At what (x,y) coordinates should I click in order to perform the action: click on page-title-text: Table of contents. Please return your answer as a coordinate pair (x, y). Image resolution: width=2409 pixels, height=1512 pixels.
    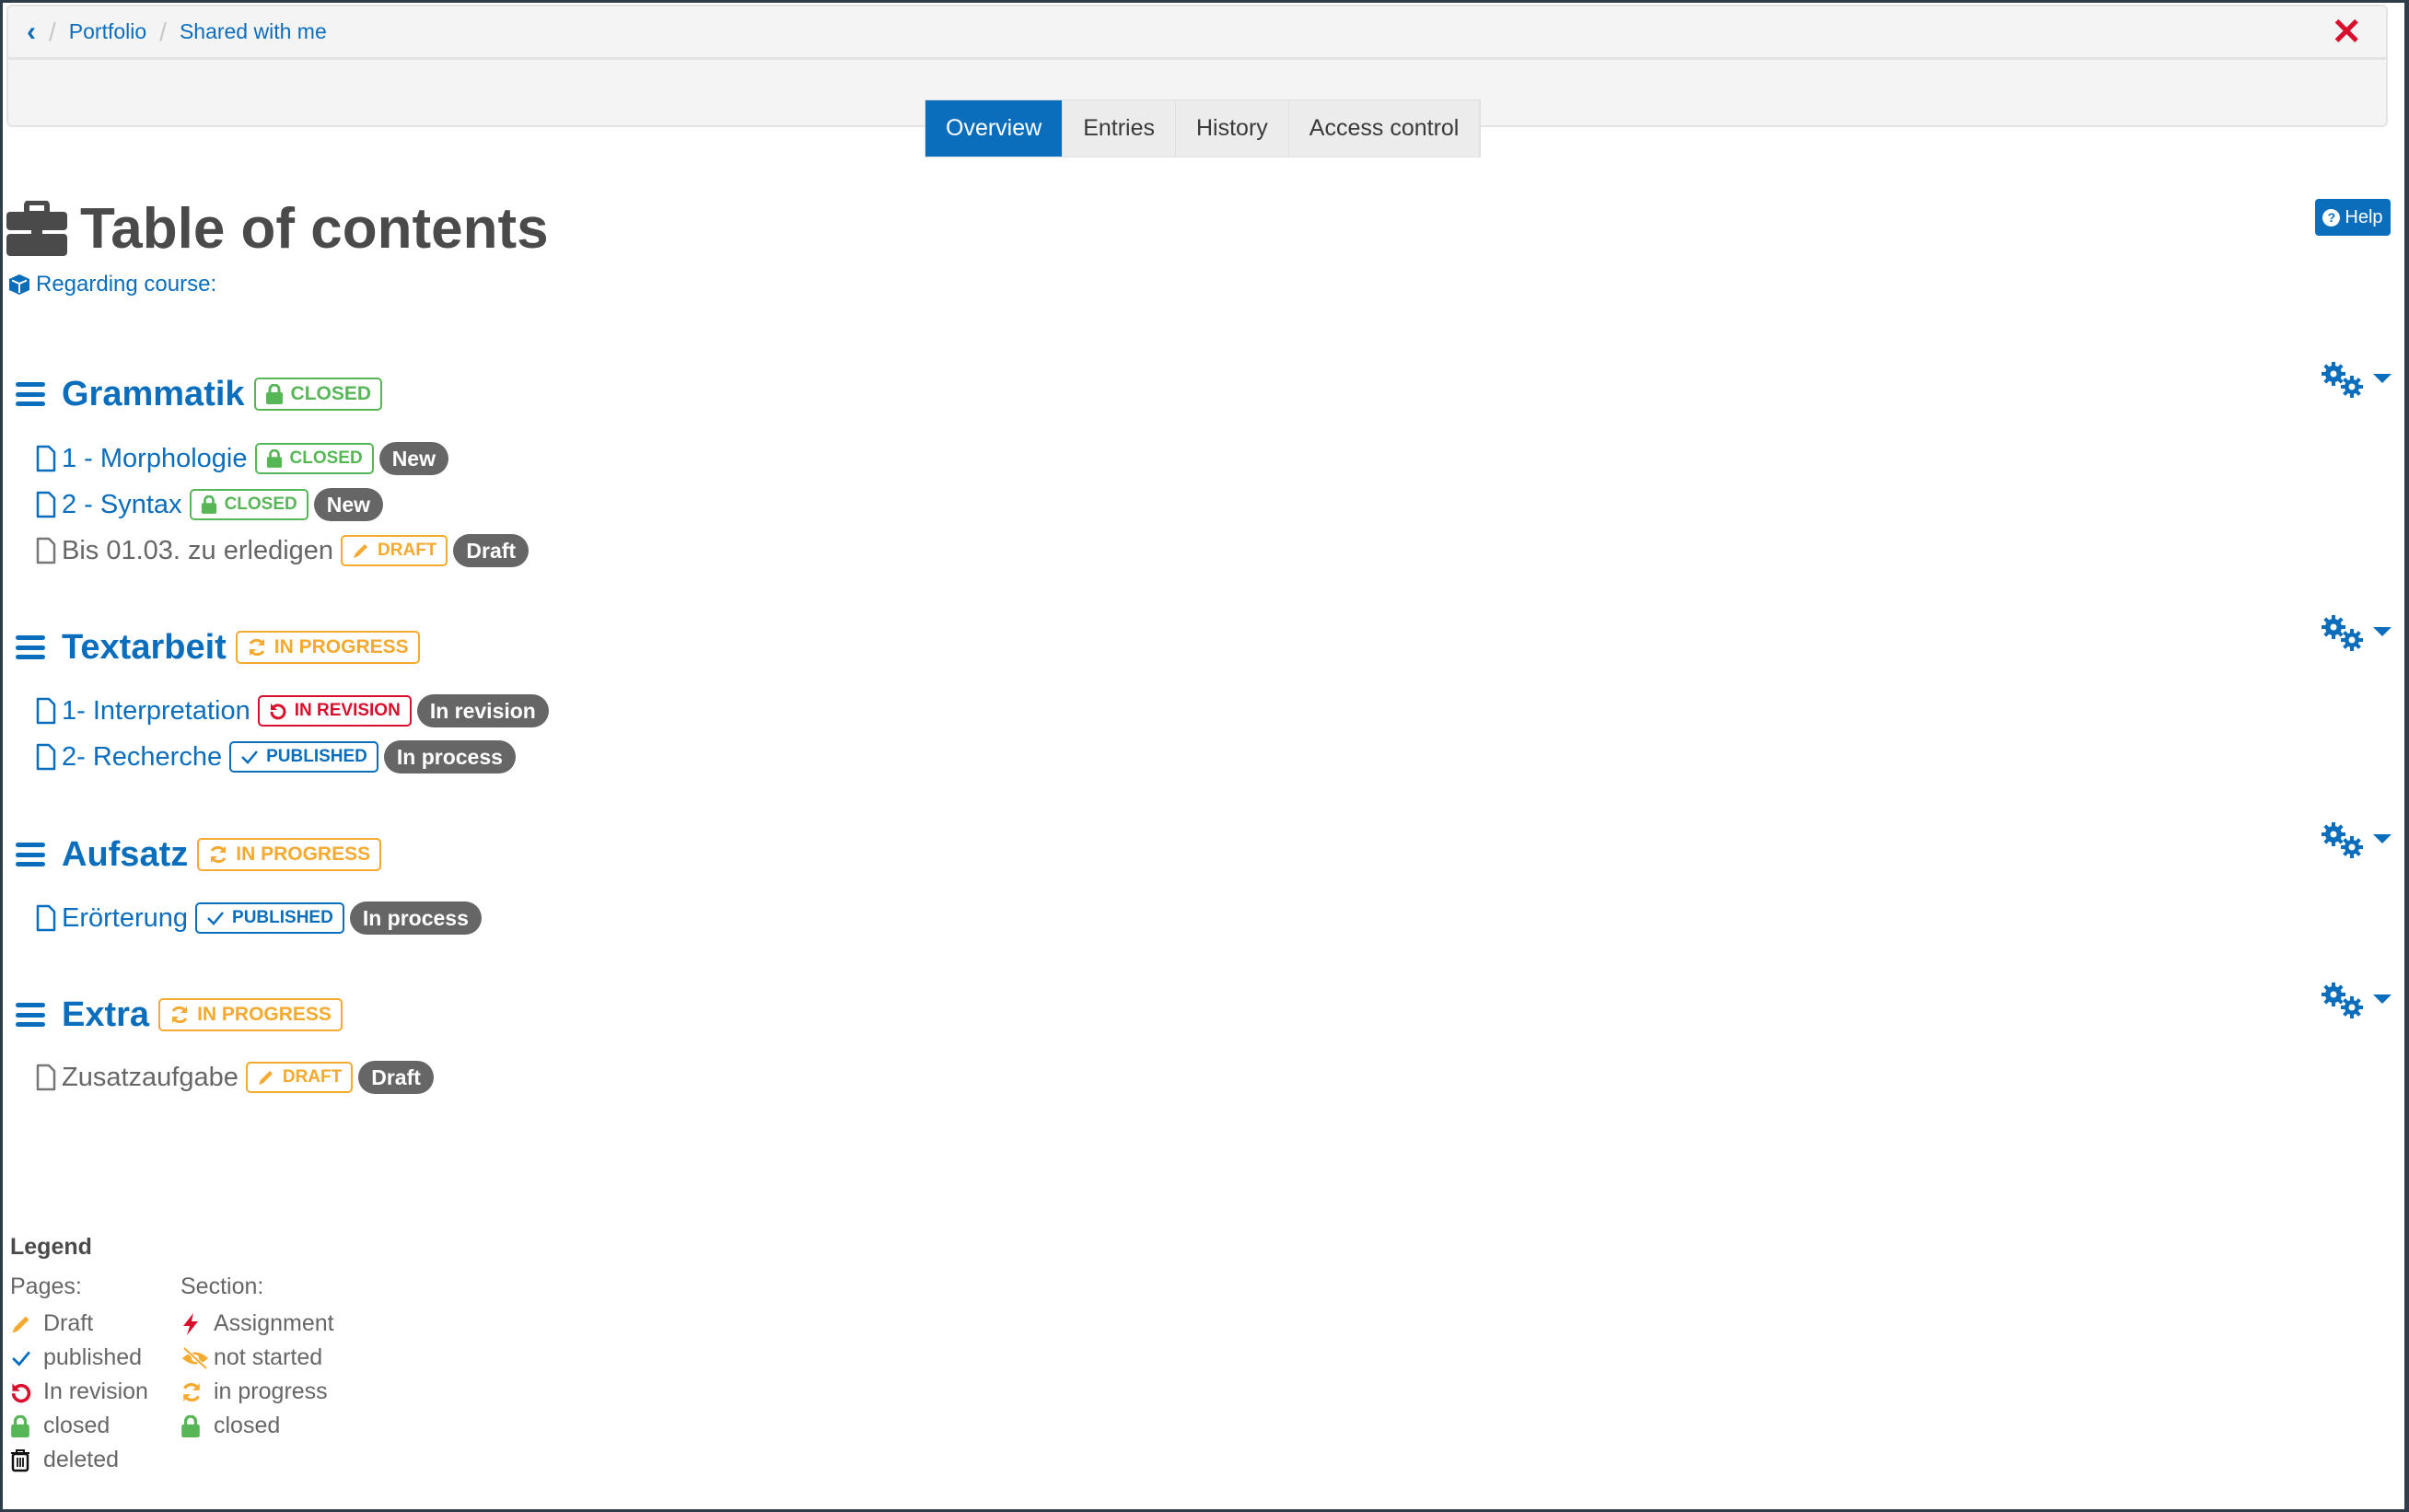
    Looking at the image, I should click on (314, 228).